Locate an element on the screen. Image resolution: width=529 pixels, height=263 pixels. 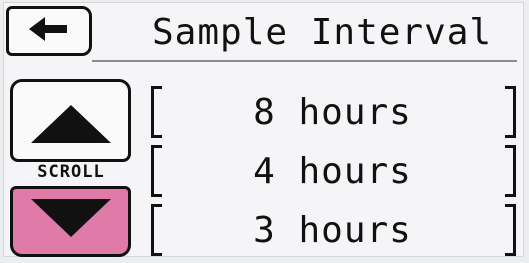
page-title: Sample Interval is located at coordinates (322, 32).